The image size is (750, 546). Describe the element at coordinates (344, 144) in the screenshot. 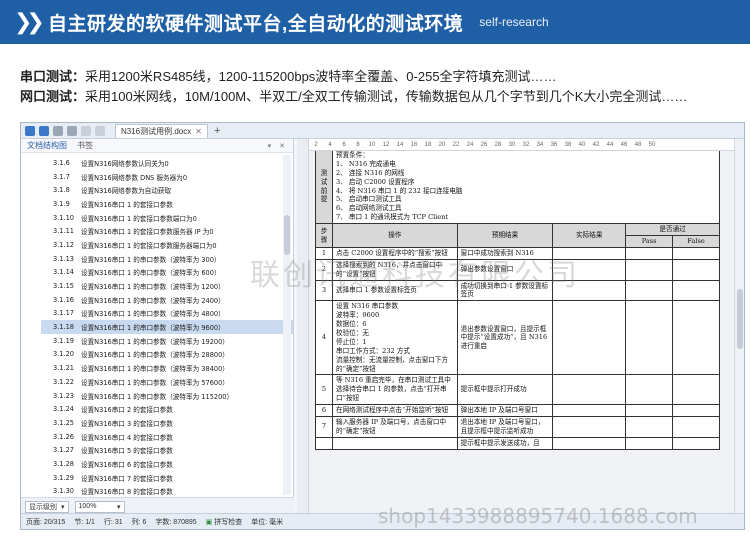

I see `ruler-tick: 6` at that location.